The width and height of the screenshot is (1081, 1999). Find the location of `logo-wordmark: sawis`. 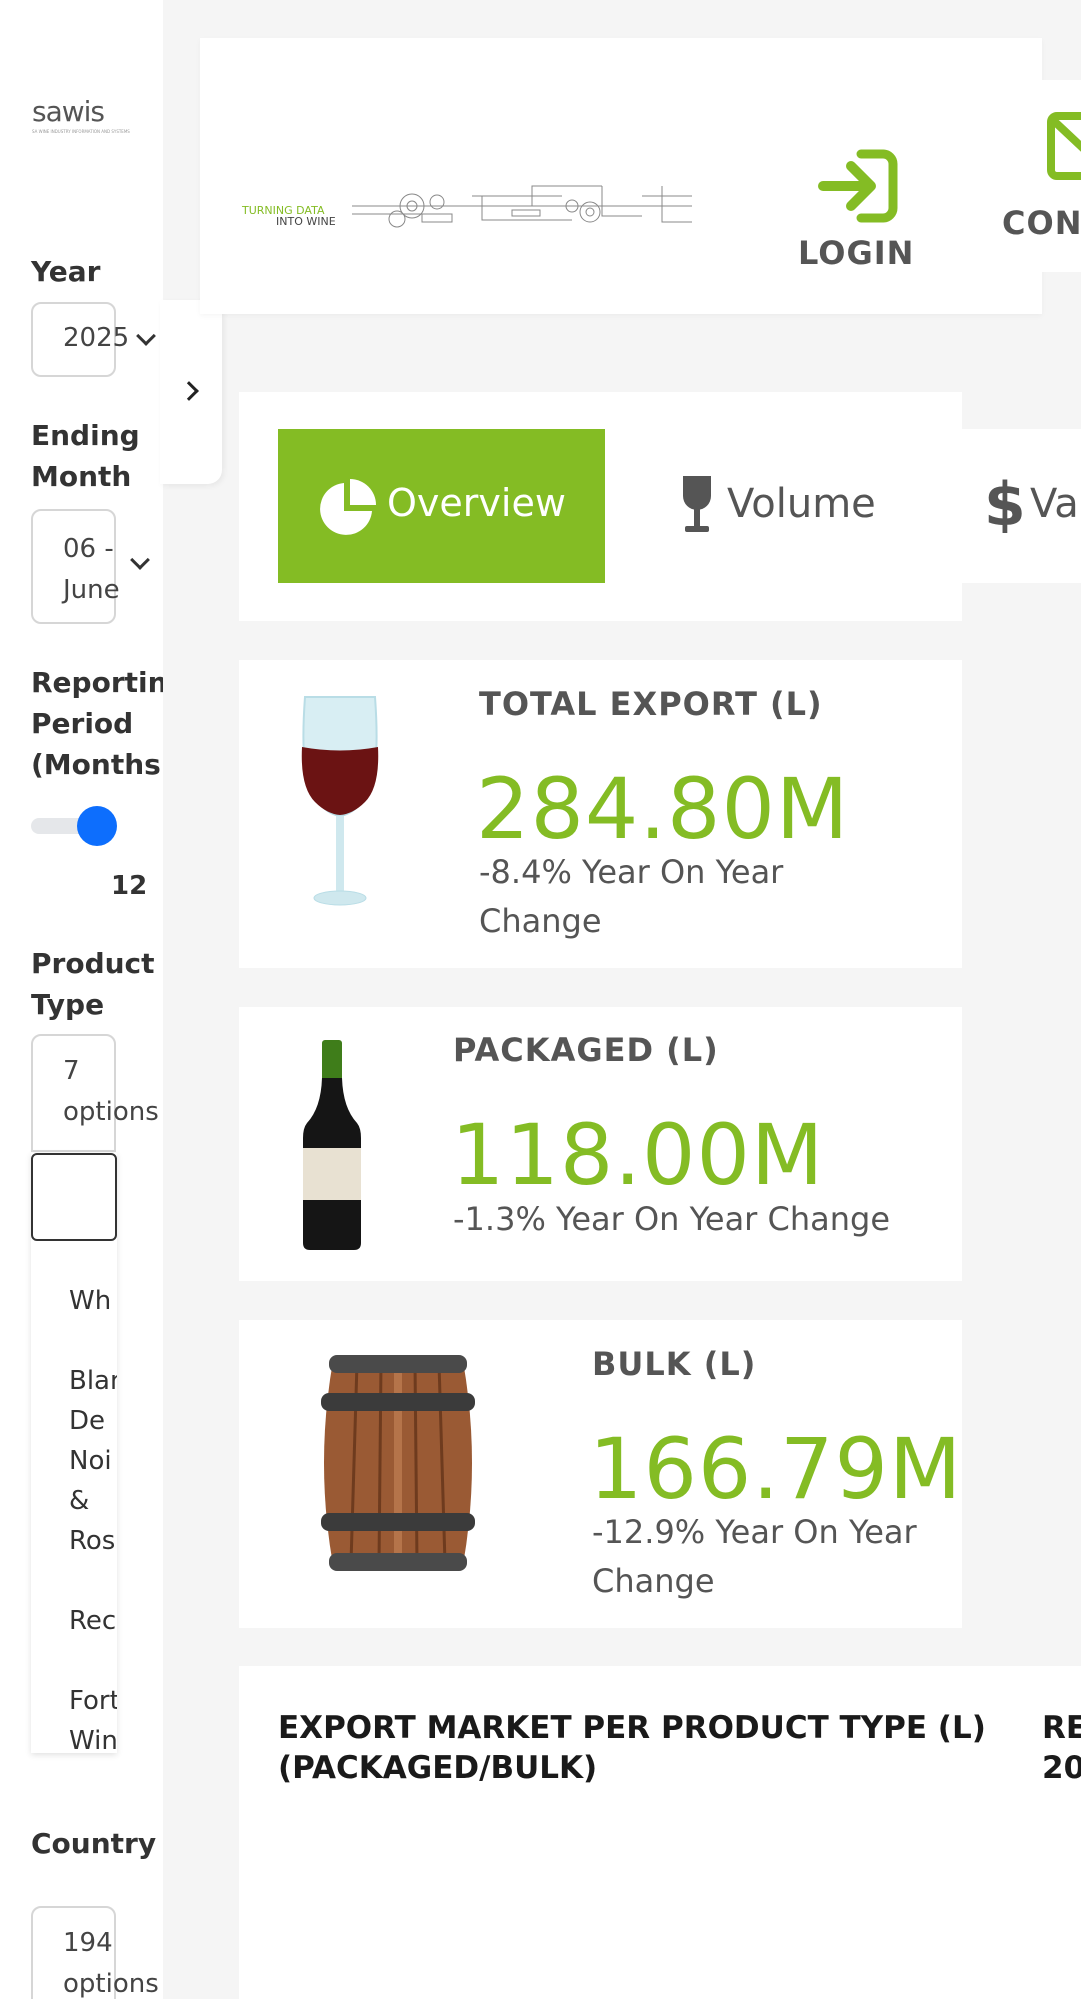

logo-wordmark: sawis is located at coordinates (74, 111).